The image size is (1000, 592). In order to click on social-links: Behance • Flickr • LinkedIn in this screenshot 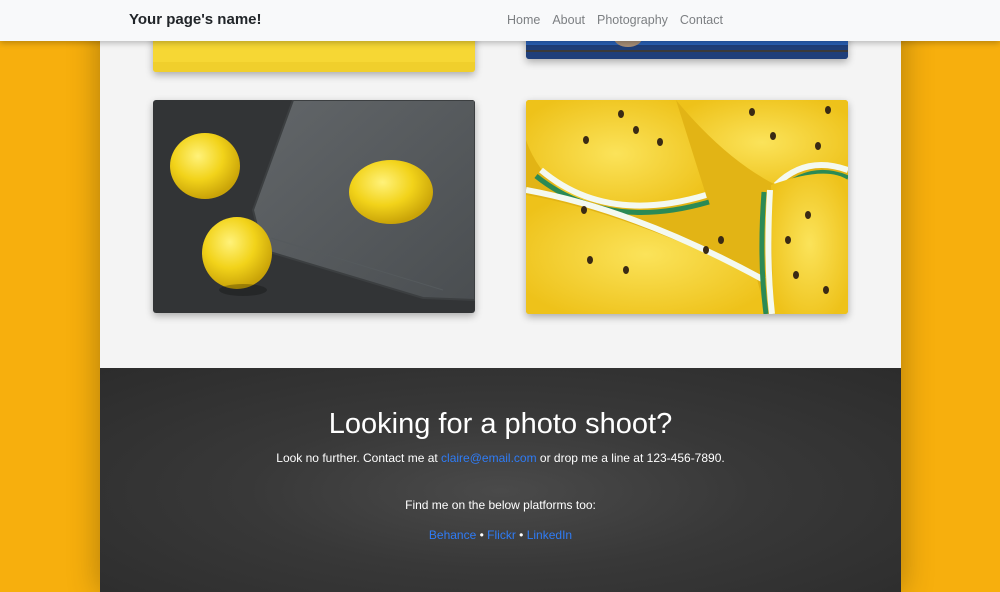, I will do `click(500, 535)`.